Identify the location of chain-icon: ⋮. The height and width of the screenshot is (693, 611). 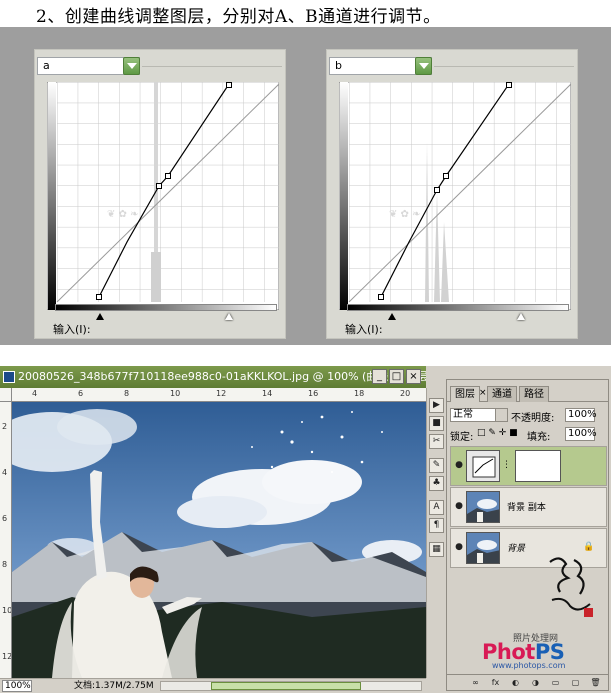
(506, 465).